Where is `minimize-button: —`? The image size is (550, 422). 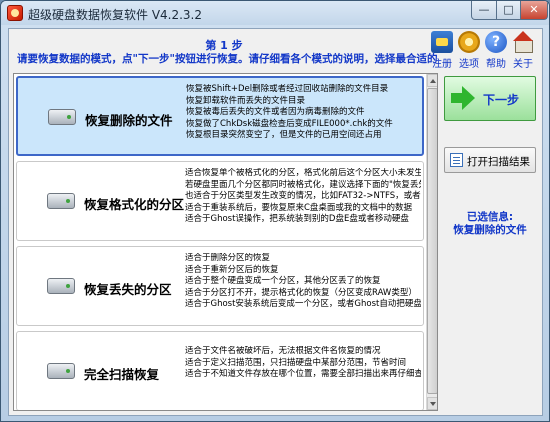
minimize-button: — is located at coordinates (484, 10).